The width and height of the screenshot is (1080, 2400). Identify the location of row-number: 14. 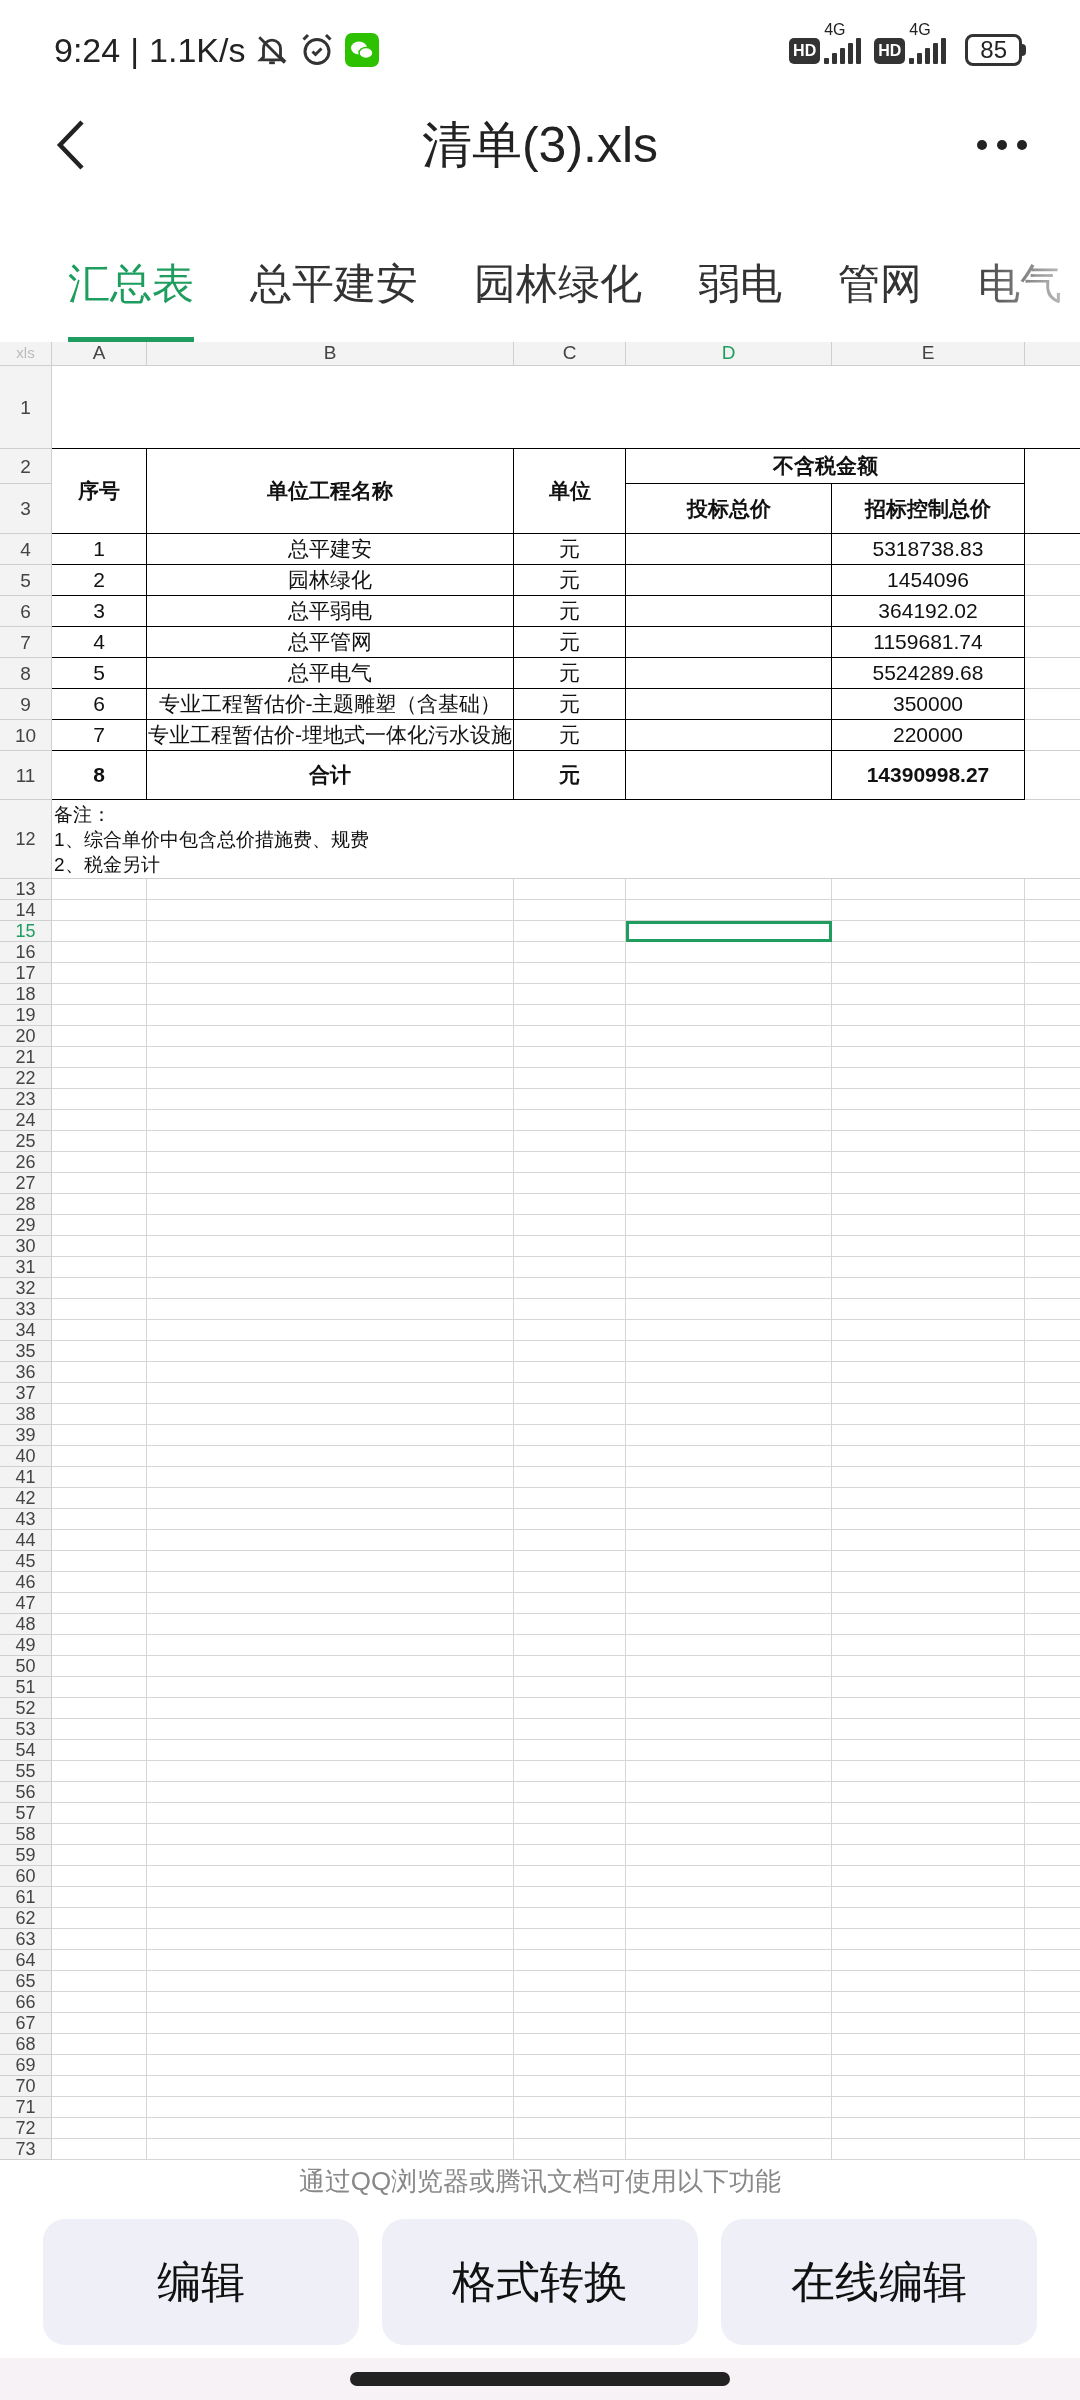
(26, 910).